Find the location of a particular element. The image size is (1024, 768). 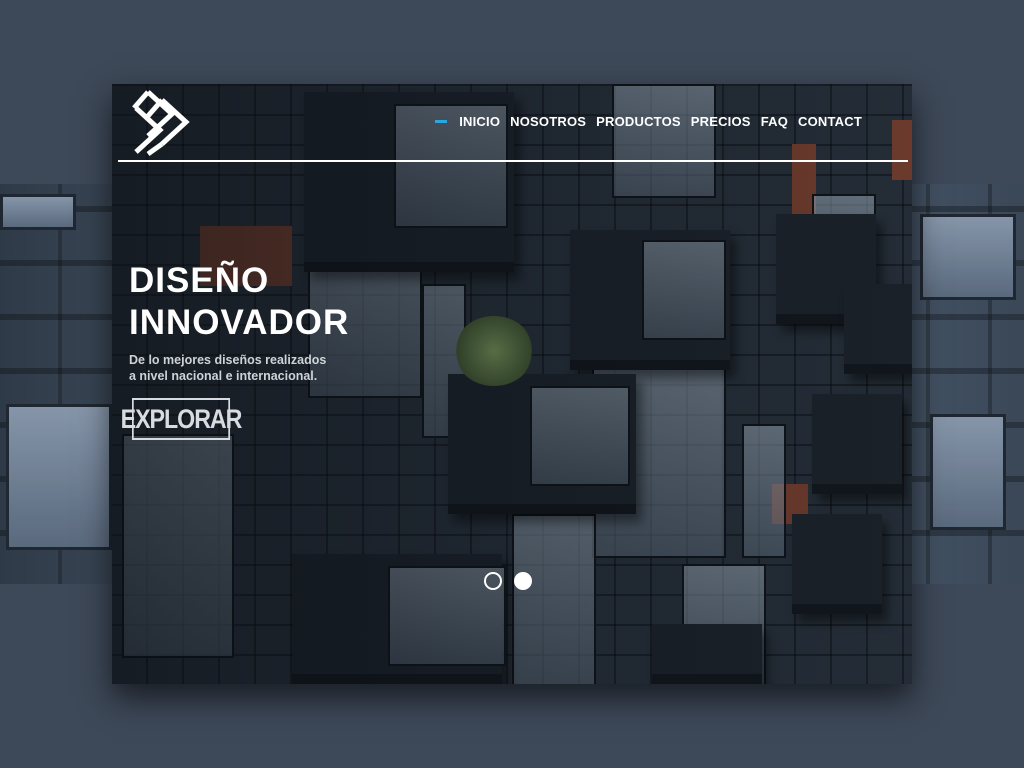

hero-title-line-1: DISEÑO is located at coordinates (199, 280).